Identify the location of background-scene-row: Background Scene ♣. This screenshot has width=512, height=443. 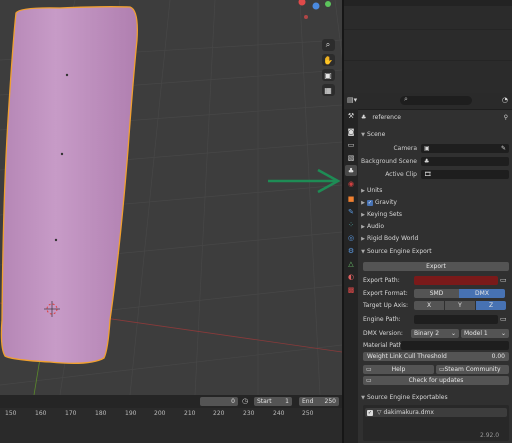
(435, 161).